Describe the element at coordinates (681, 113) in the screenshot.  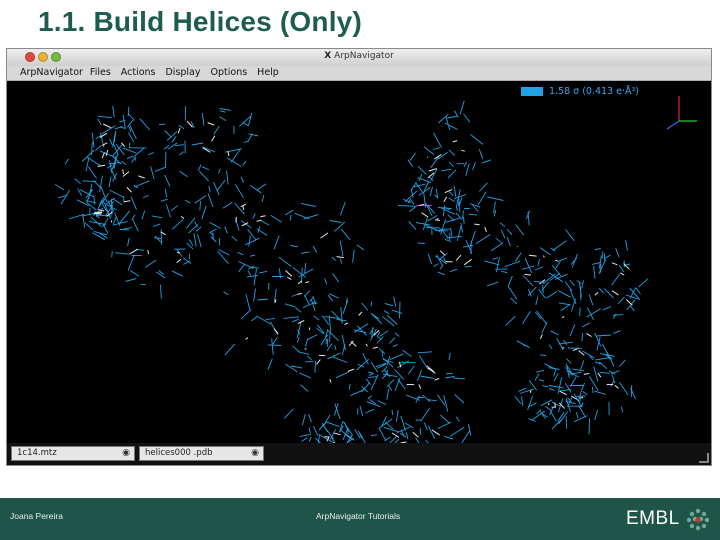
I see `xyz-axes-icon` at that location.